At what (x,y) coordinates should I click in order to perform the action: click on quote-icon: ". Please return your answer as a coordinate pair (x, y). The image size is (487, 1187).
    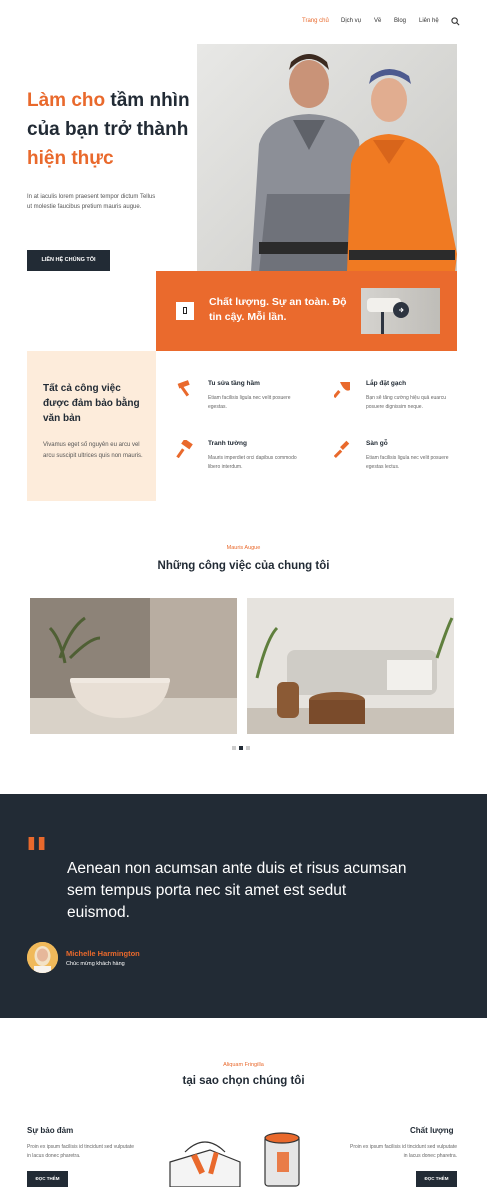
    Looking at the image, I should click on (37, 856).